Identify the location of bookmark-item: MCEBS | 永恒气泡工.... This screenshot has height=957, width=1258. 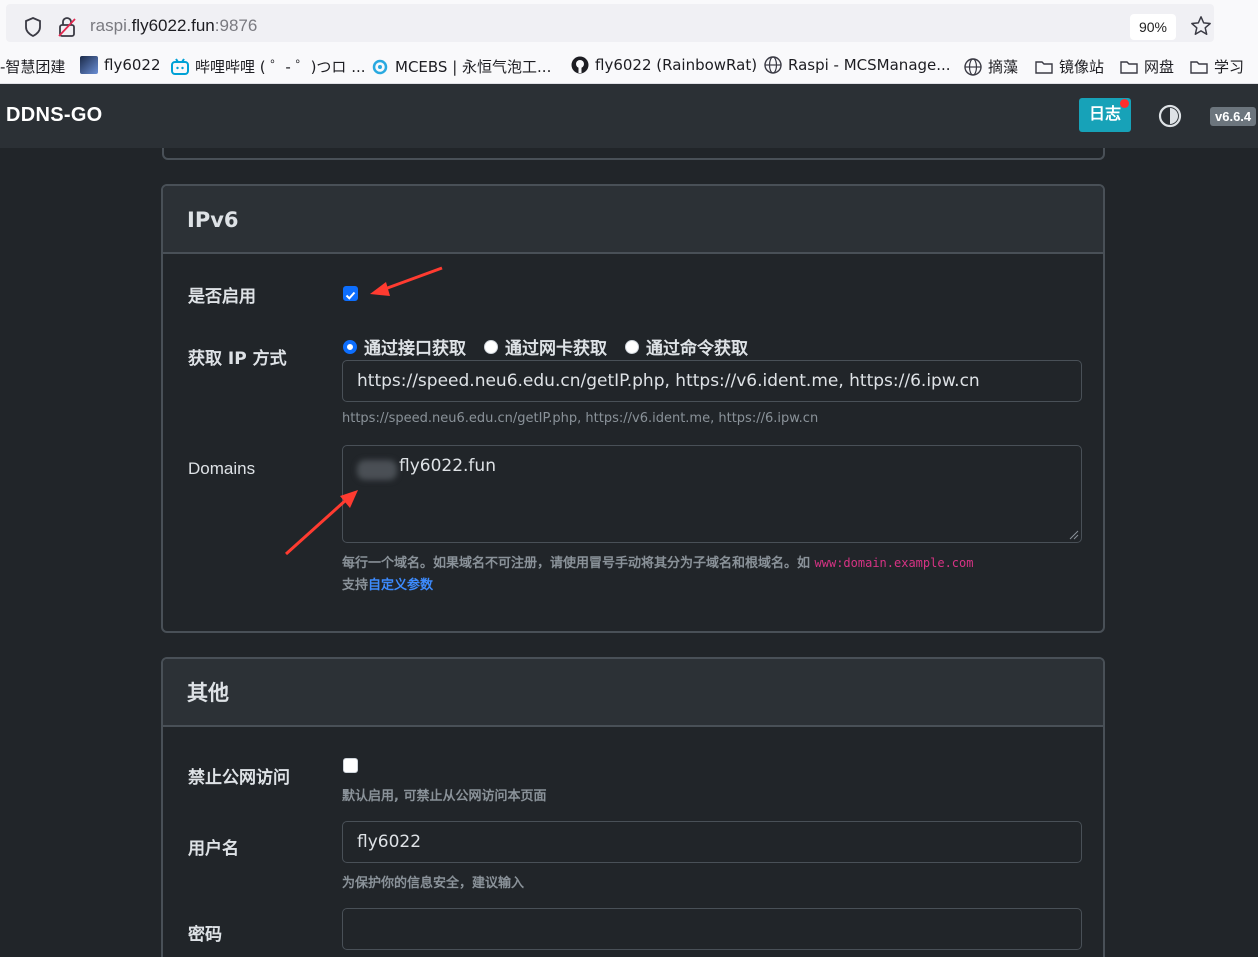
(461, 66).